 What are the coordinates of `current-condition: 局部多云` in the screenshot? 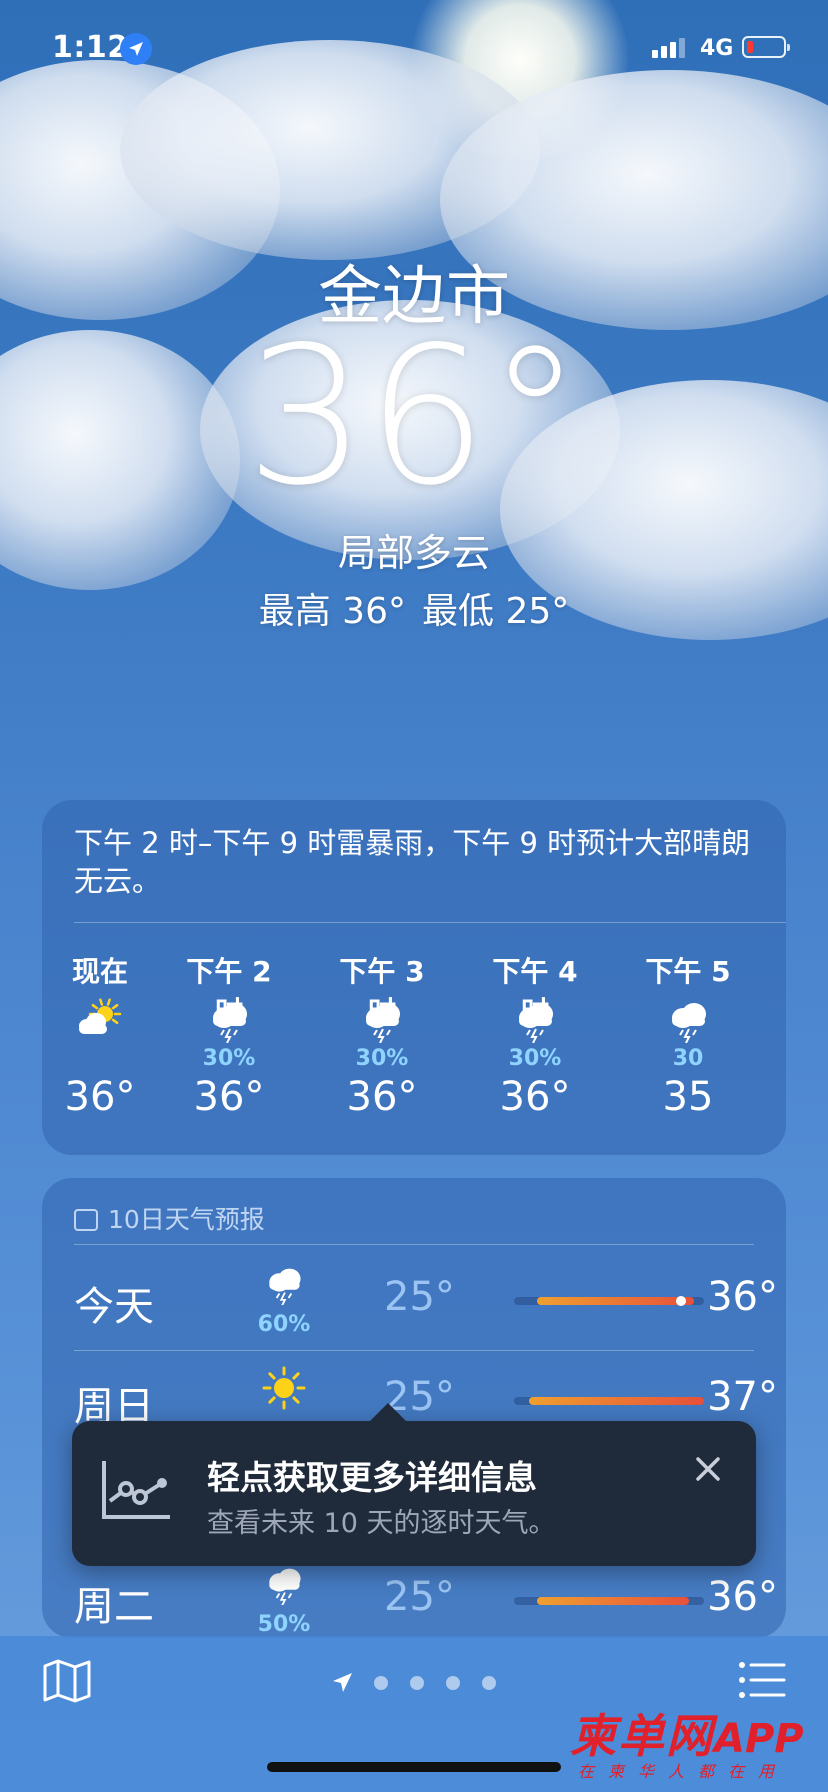 It's located at (413, 553).